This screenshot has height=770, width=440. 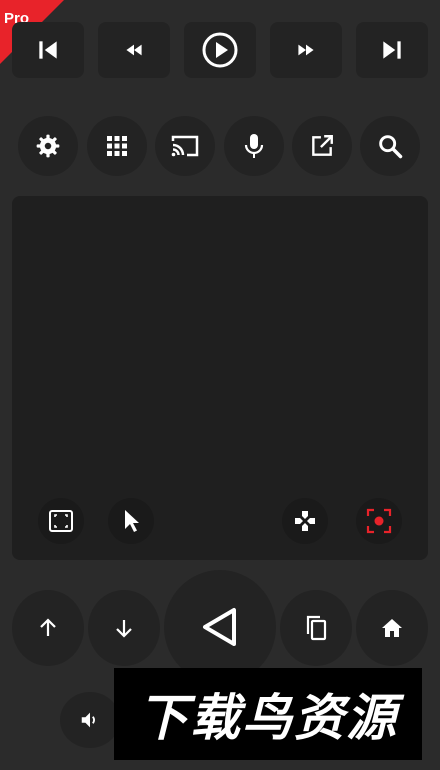 I want to click on gamepad-icon, so click(x=305, y=521).